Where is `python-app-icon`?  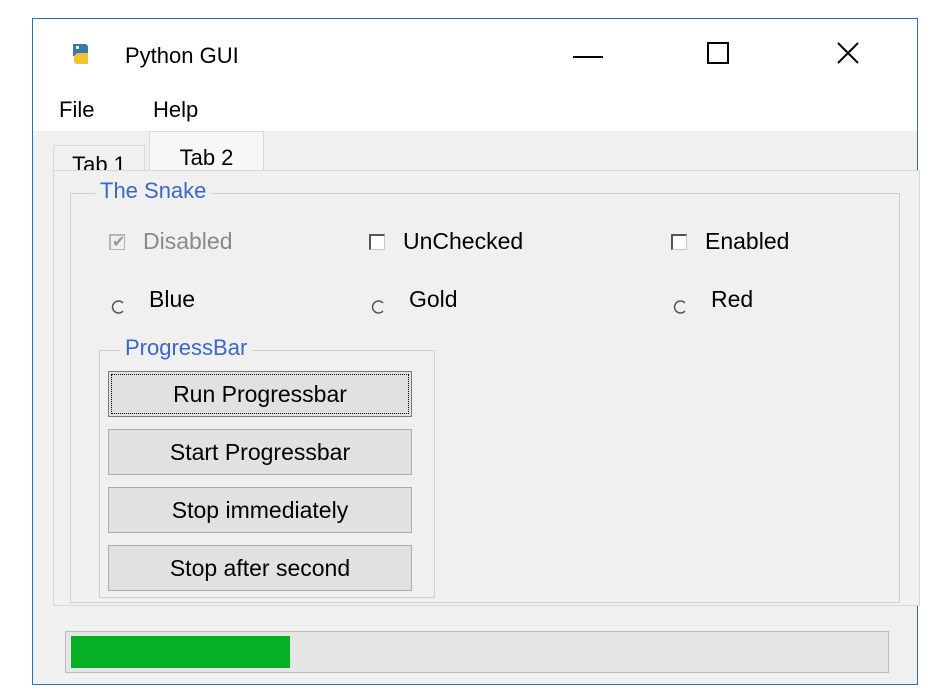
python-app-icon is located at coordinates (82, 54).